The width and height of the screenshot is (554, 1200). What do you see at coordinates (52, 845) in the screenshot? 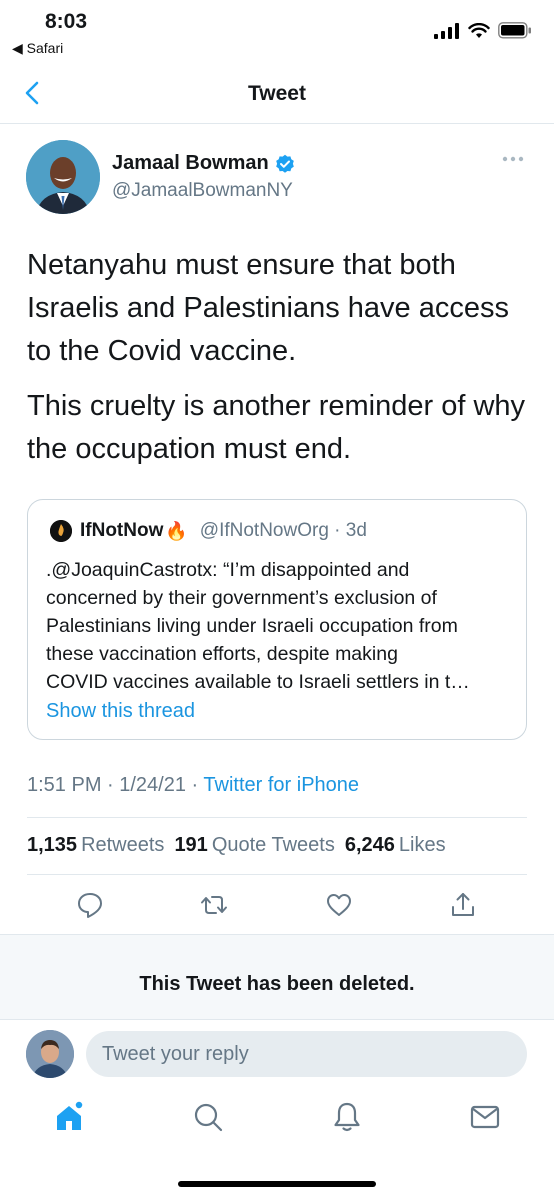
I see `retweets-count: 1,135` at bounding box center [52, 845].